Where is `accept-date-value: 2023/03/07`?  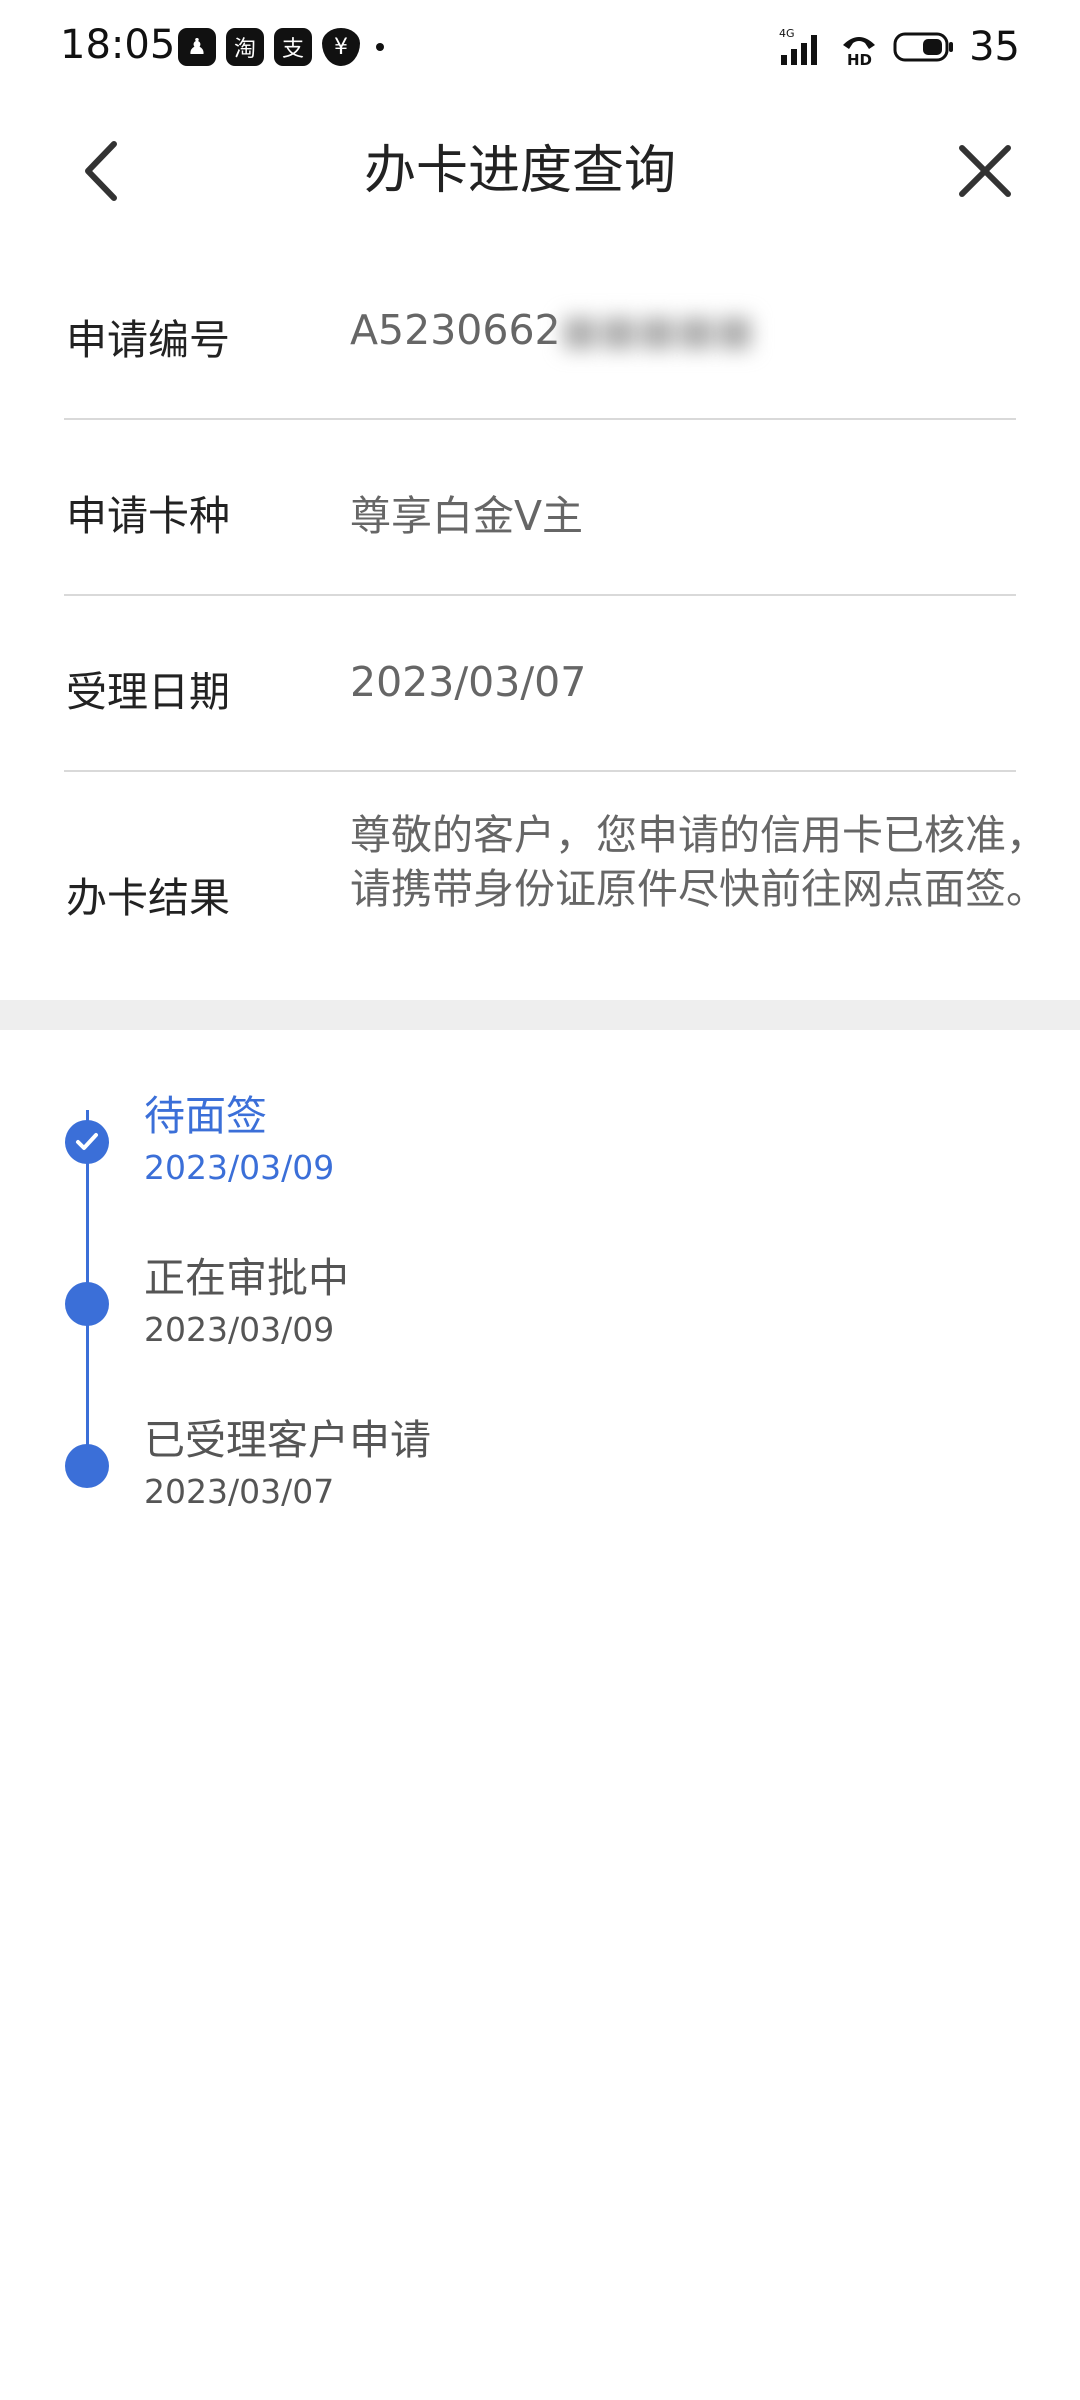
accept-date-value: 2023/03/07 is located at coordinates (468, 682).